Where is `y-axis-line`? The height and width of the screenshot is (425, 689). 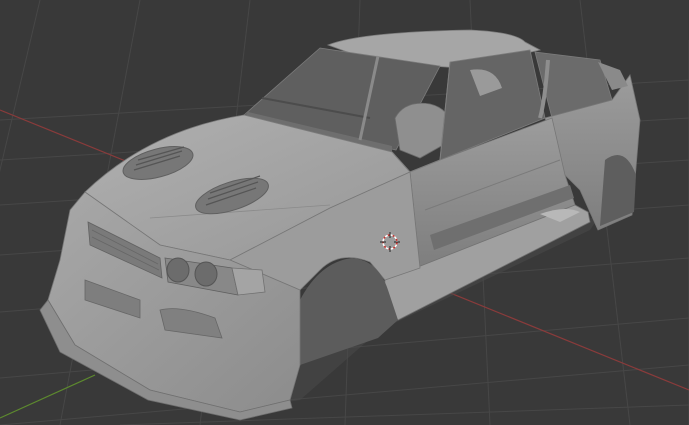
y-axis-line is located at coordinates (48, 396).